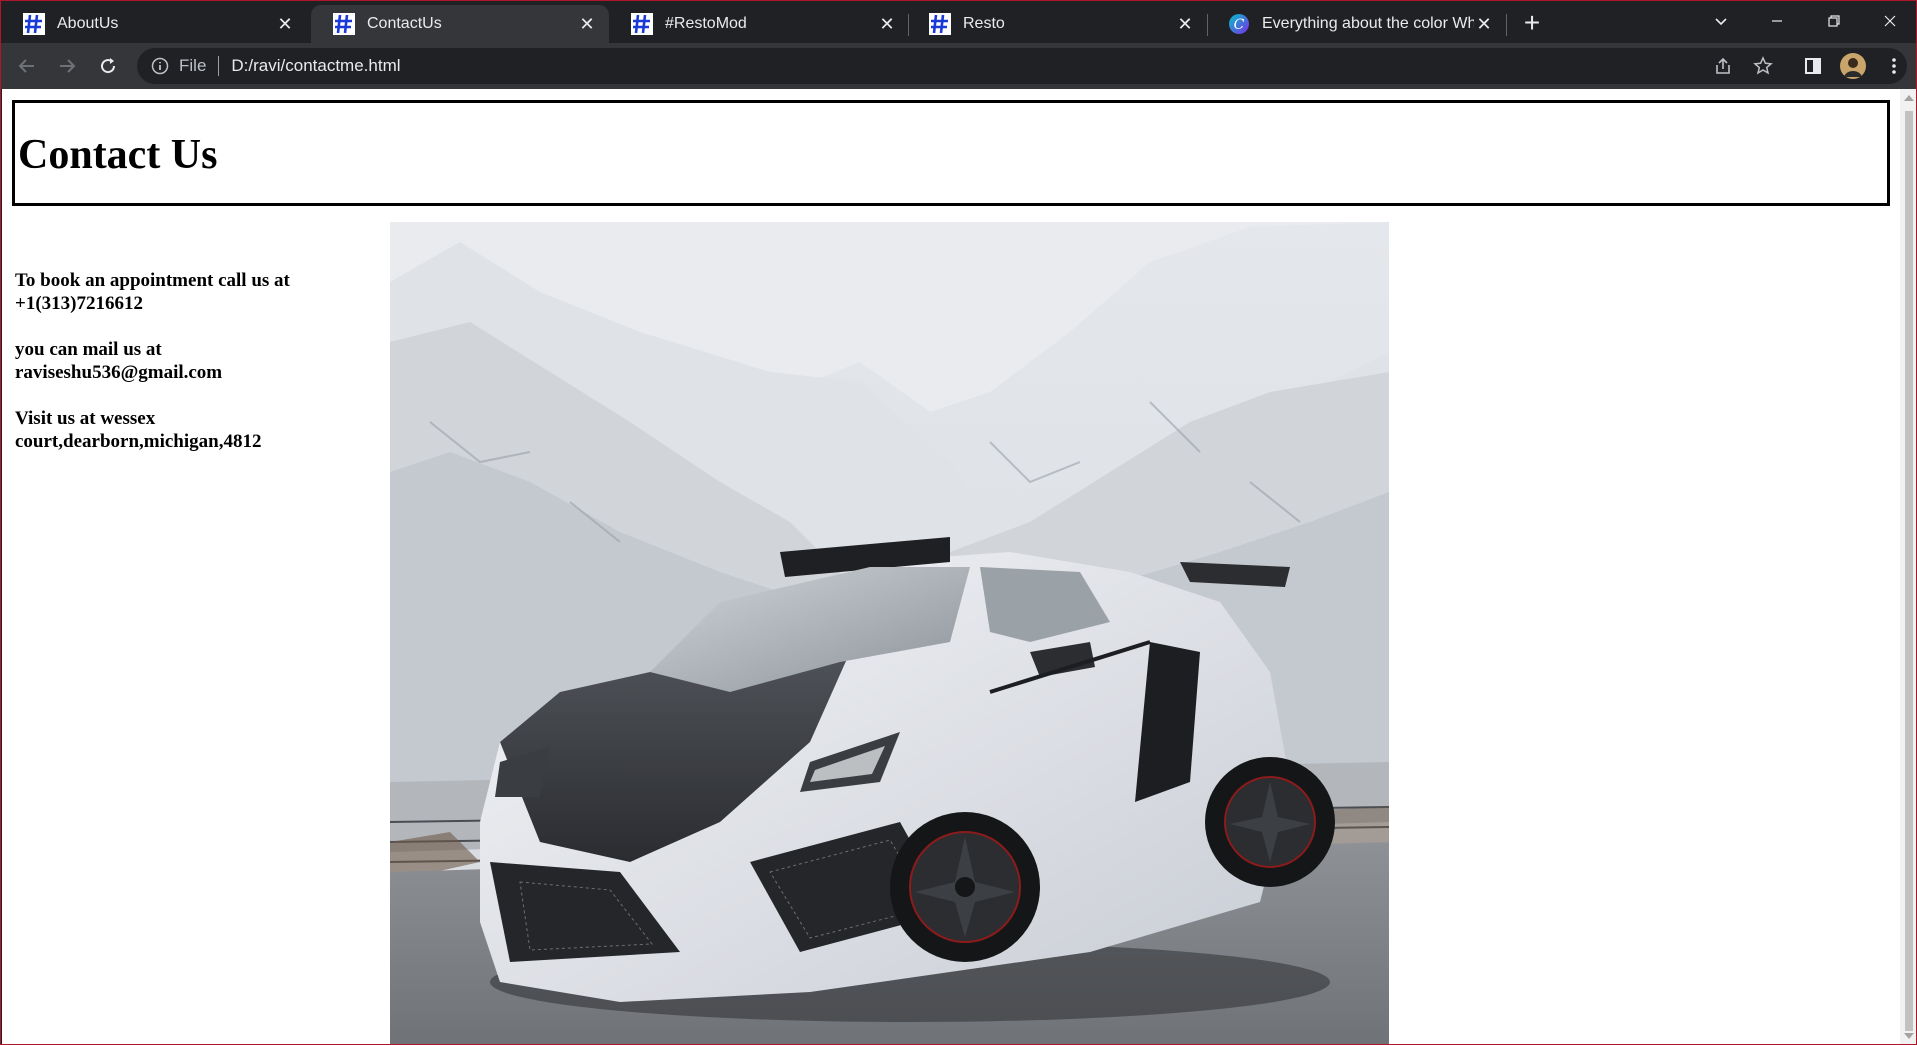  What do you see at coordinates (1909, 98) in the screenshot?
I see `scroll-up-arrow` at bounding box center [1909, 98].